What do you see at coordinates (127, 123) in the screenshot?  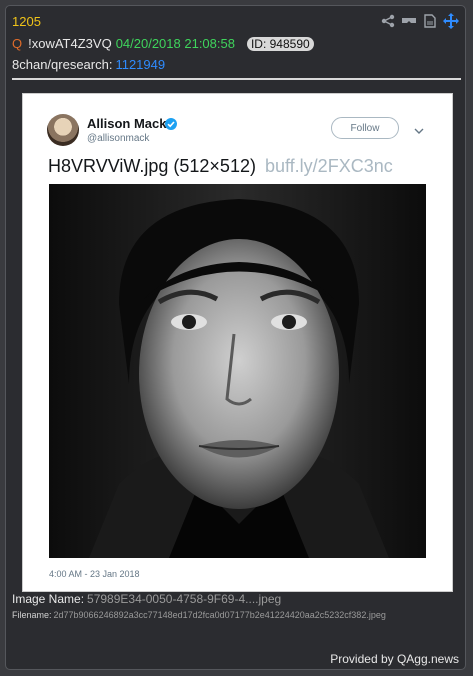 I see `tweet-author-name: Allison Mack` at bounding box center [127, 123].